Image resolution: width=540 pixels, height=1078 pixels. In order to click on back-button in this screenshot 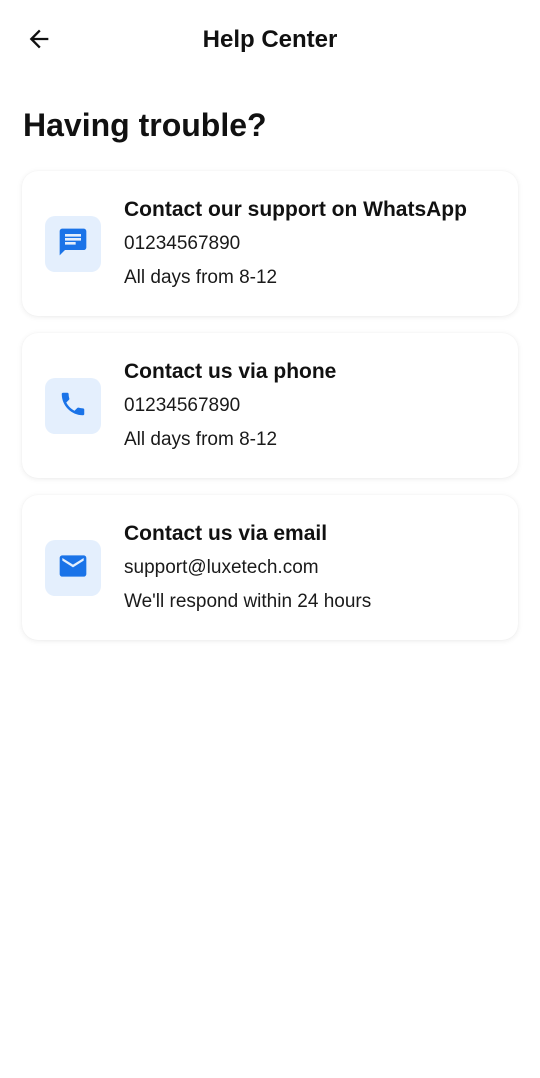, I will do `click(39, 41)`.